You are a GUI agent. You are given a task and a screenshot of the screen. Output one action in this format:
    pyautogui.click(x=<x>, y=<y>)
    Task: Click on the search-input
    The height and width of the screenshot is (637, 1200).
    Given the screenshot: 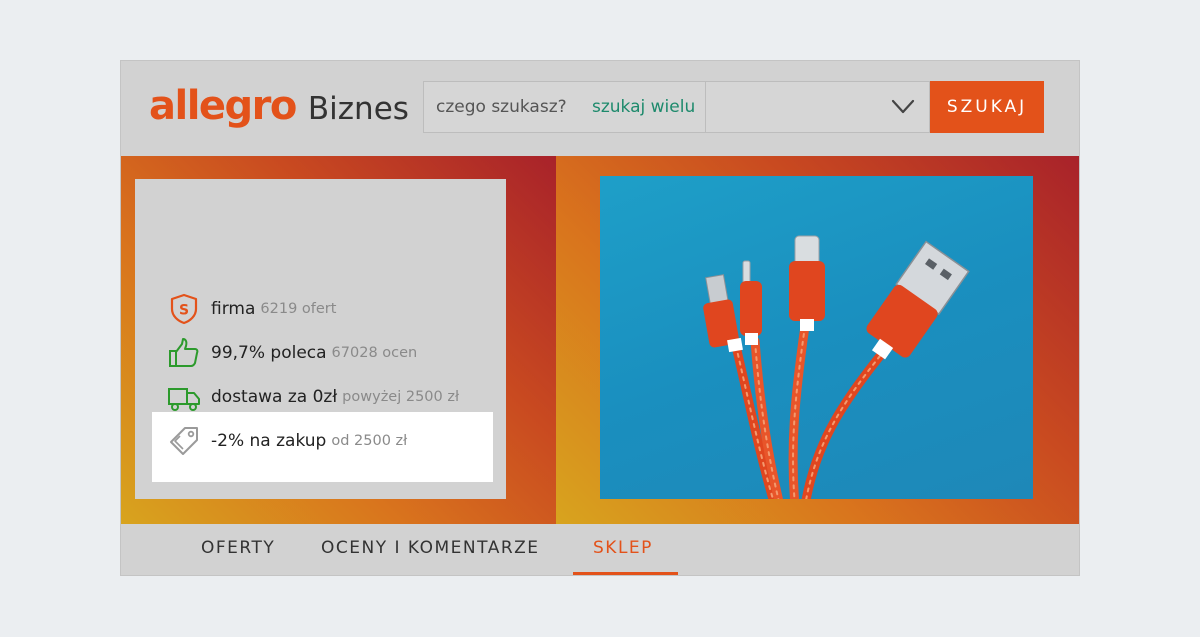 What is the action you would take?
    pyautogui.click(x=505, y=107)
    